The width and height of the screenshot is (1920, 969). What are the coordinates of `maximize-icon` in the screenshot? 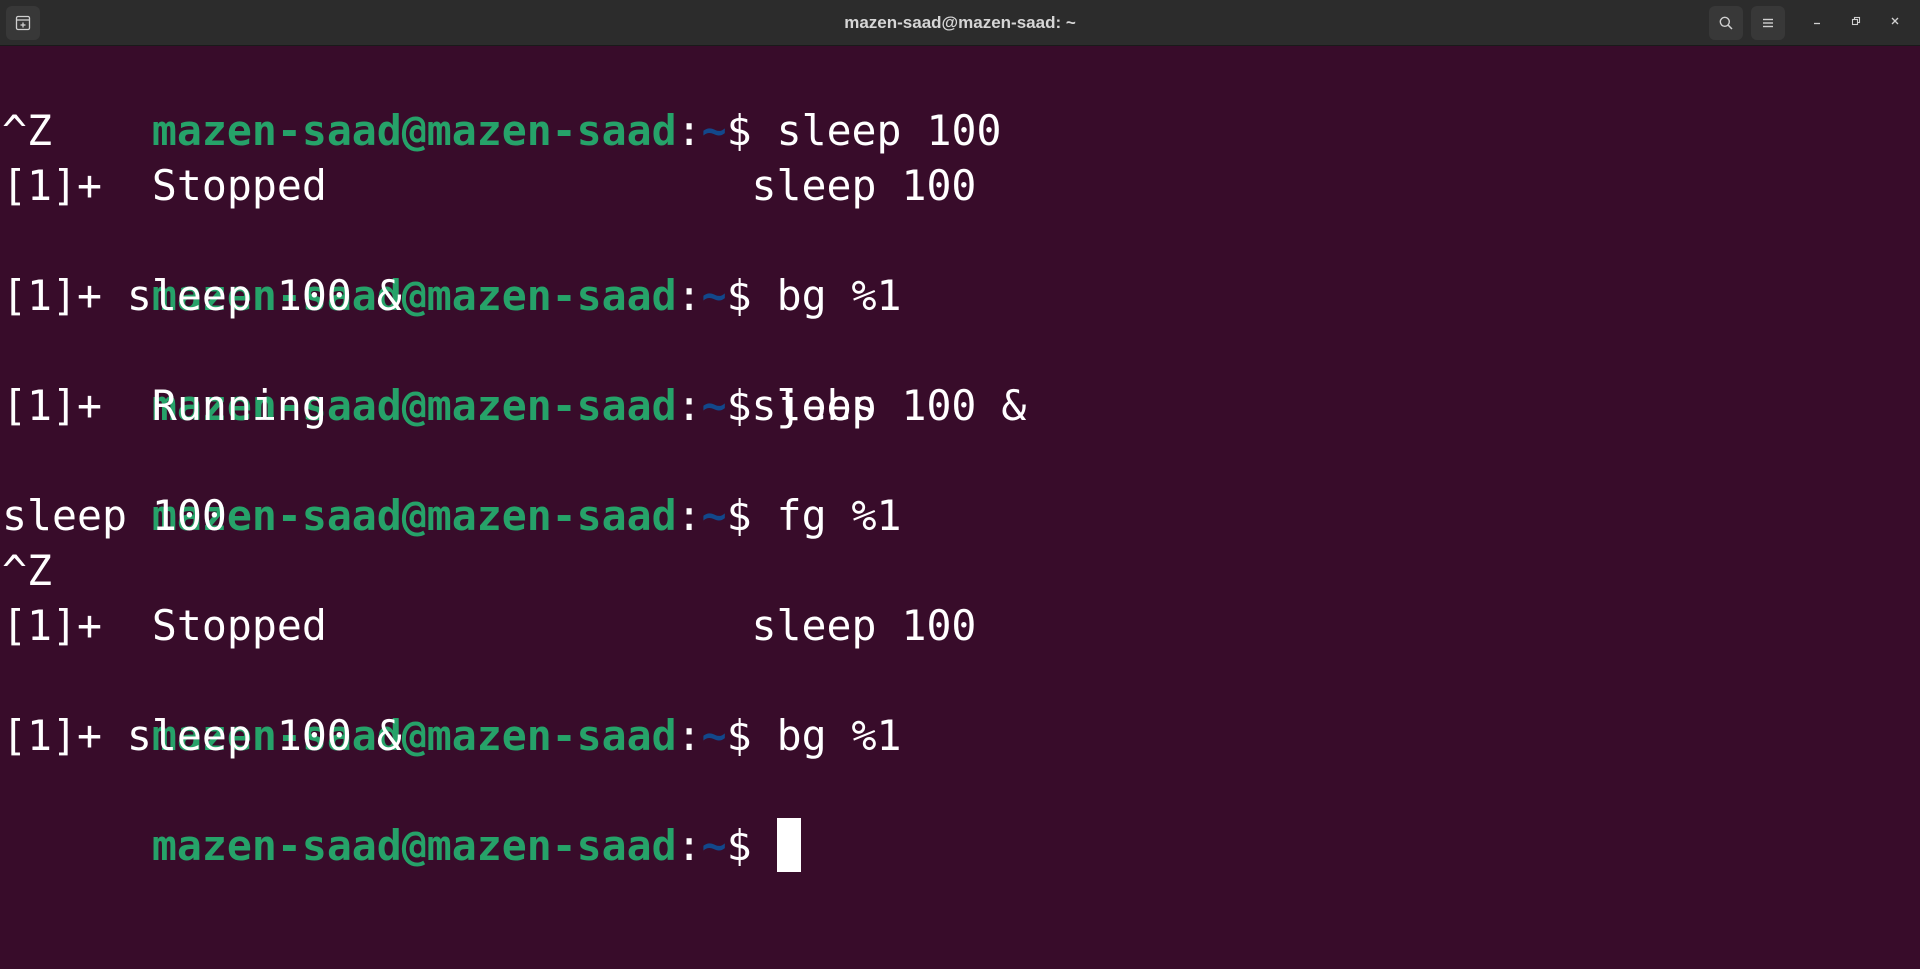 It's located at (1856, 23).